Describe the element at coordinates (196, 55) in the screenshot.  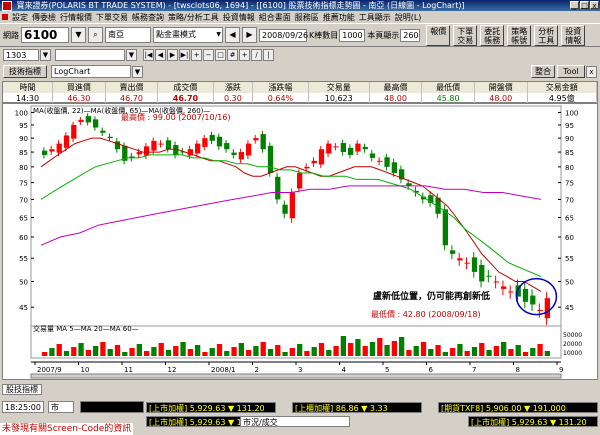
I see `zoom-in-icon: +` at that location.